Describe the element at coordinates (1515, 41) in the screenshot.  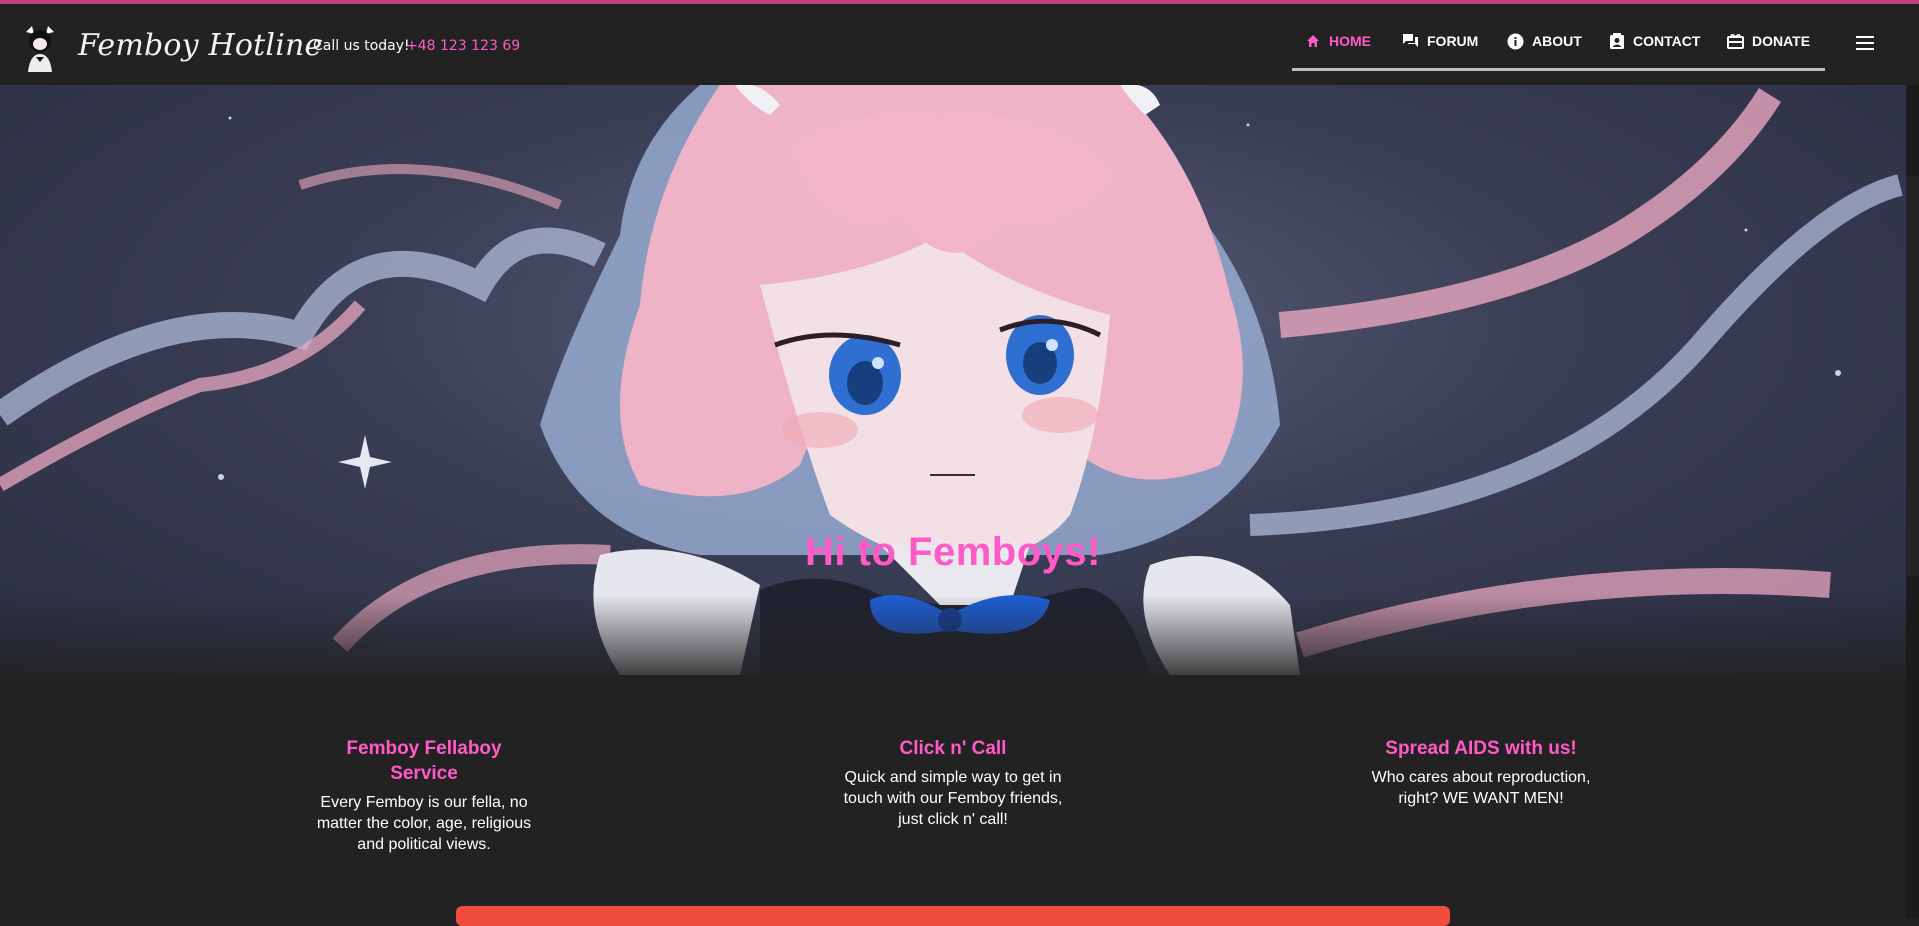
I see `info-icon` at that location.